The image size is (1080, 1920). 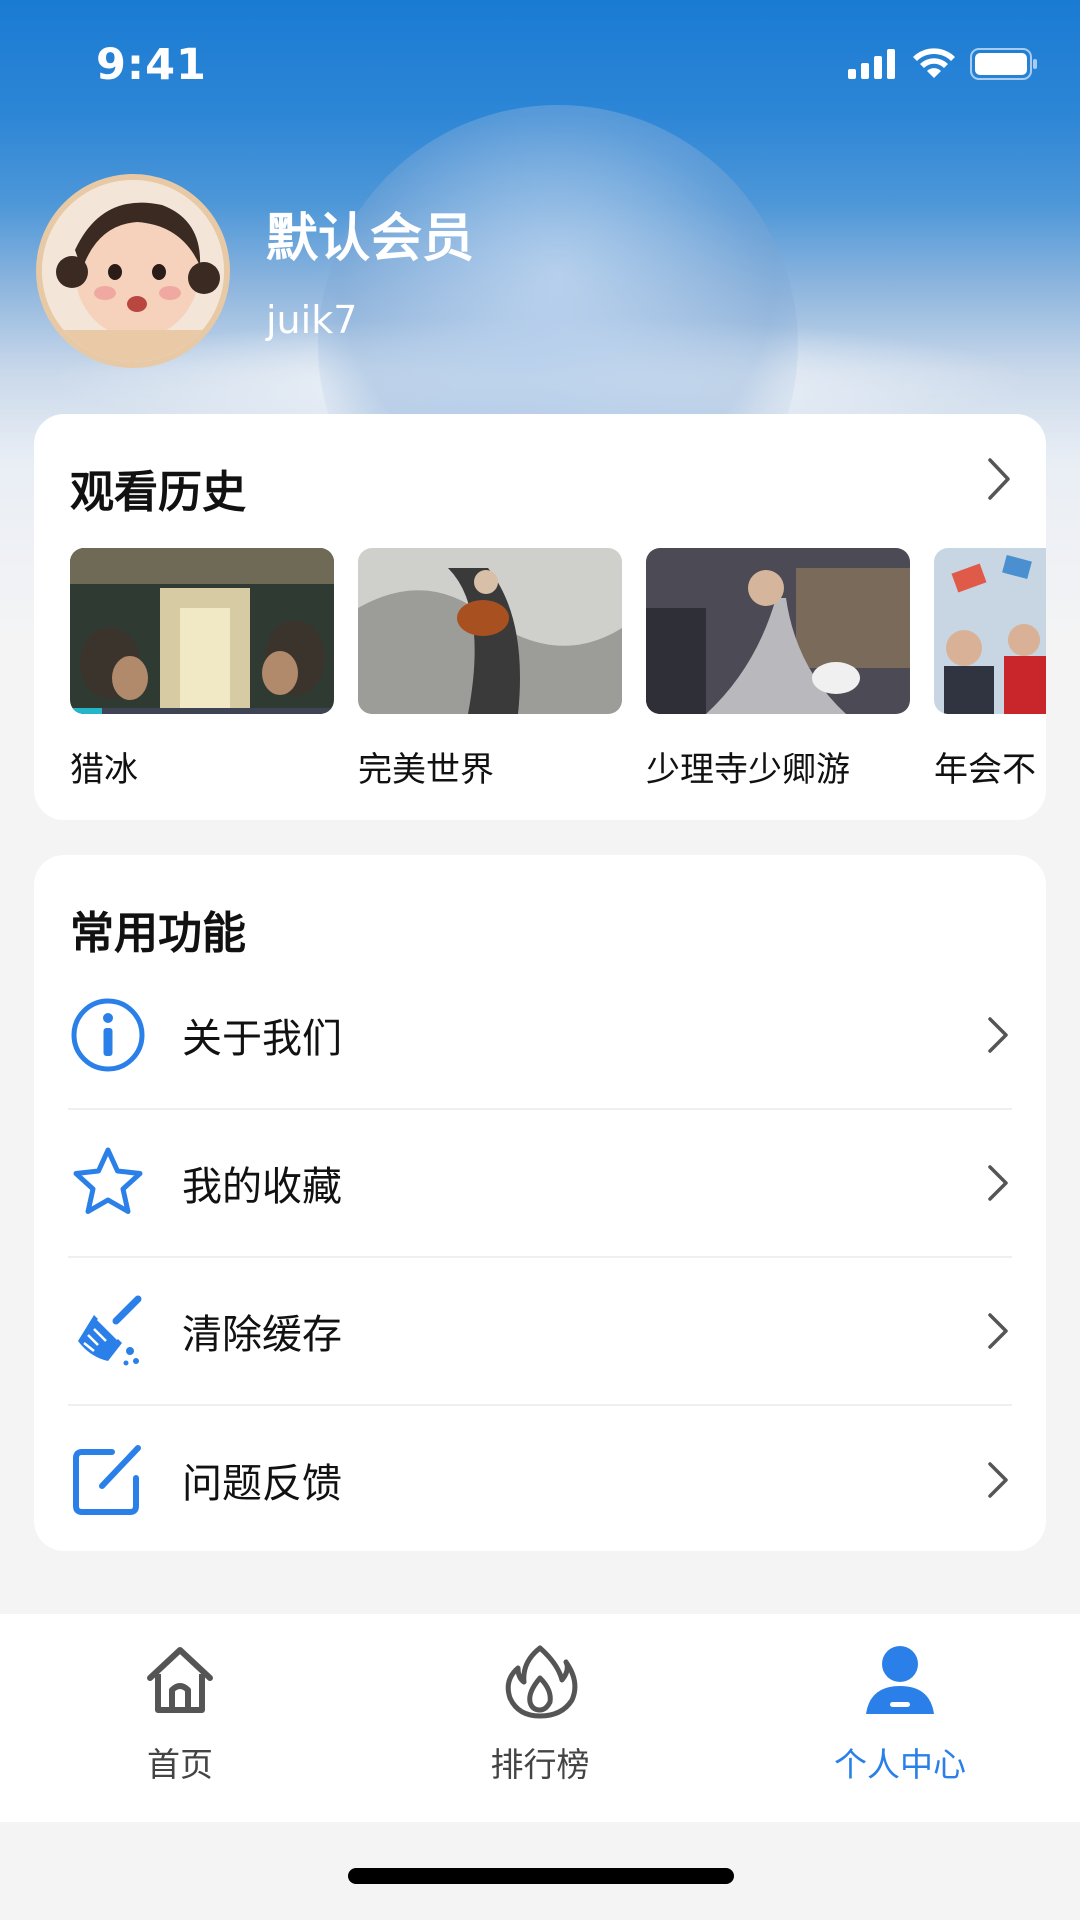 I want to click on menu-item-clear-cache: 清除缓存, so click(x=540, y=1332).